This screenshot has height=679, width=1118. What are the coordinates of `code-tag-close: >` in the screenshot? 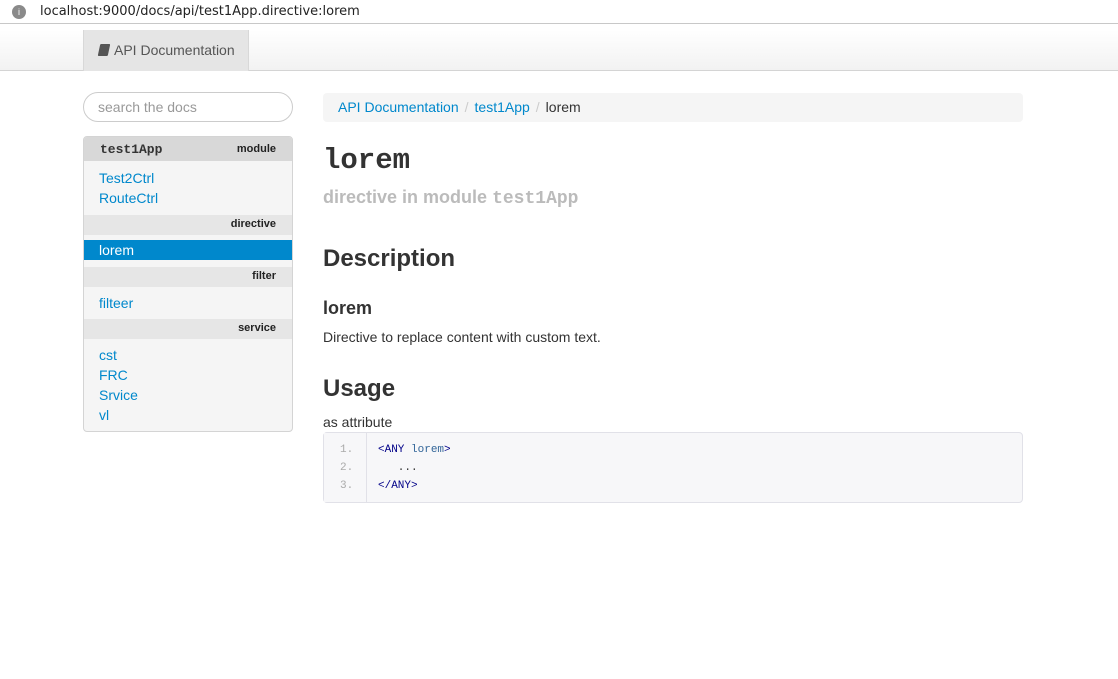 It's located at (447, 450).